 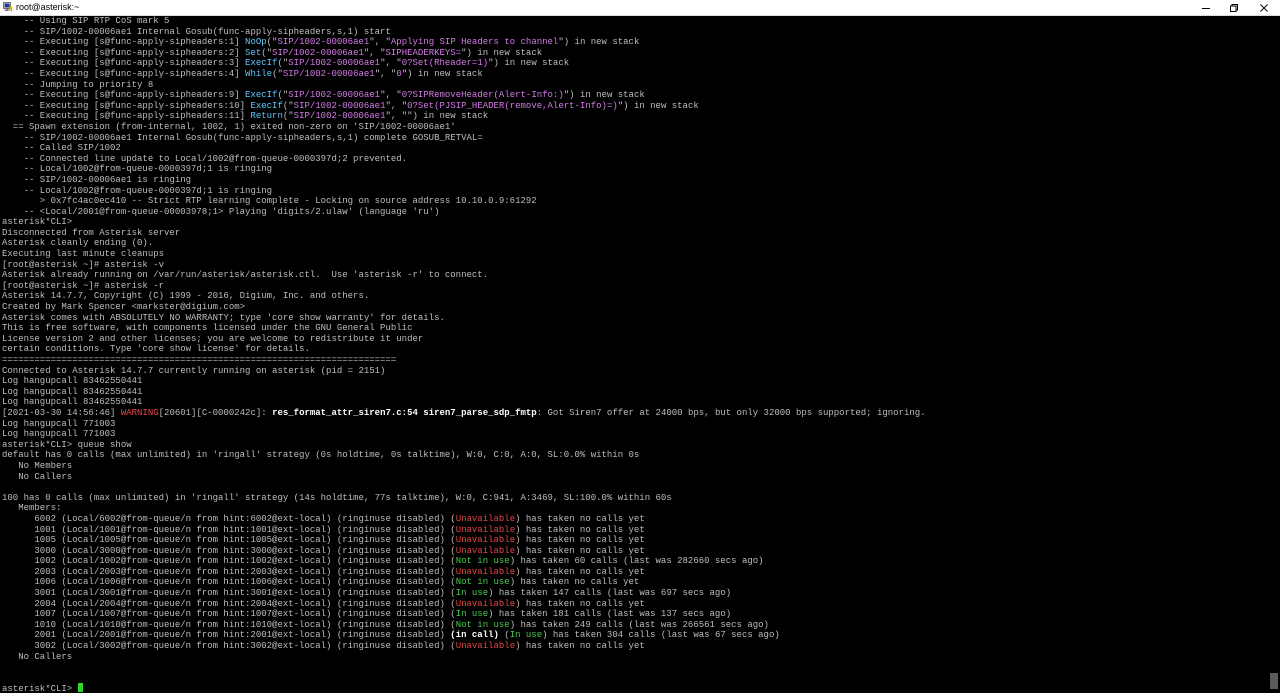 I want to click on prompt-line: asterisk*CLI>, so click(x=635, y=688).